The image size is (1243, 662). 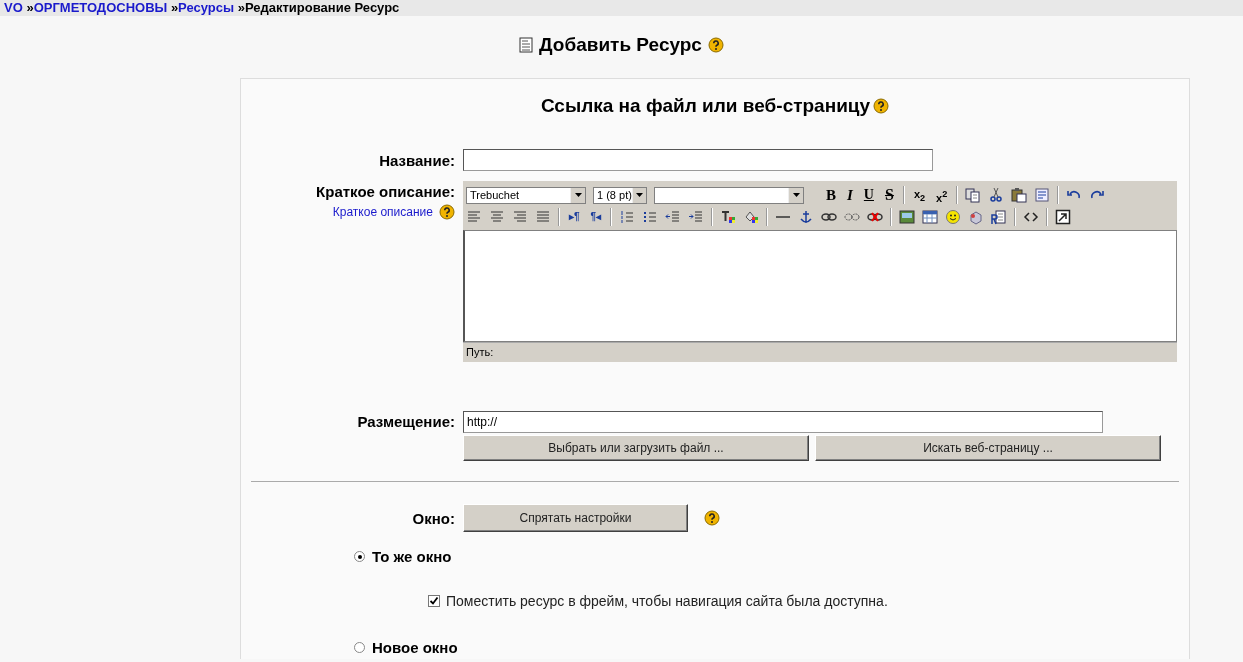 I want to click on field-label: Размещение:, so click(x=405, y=422).